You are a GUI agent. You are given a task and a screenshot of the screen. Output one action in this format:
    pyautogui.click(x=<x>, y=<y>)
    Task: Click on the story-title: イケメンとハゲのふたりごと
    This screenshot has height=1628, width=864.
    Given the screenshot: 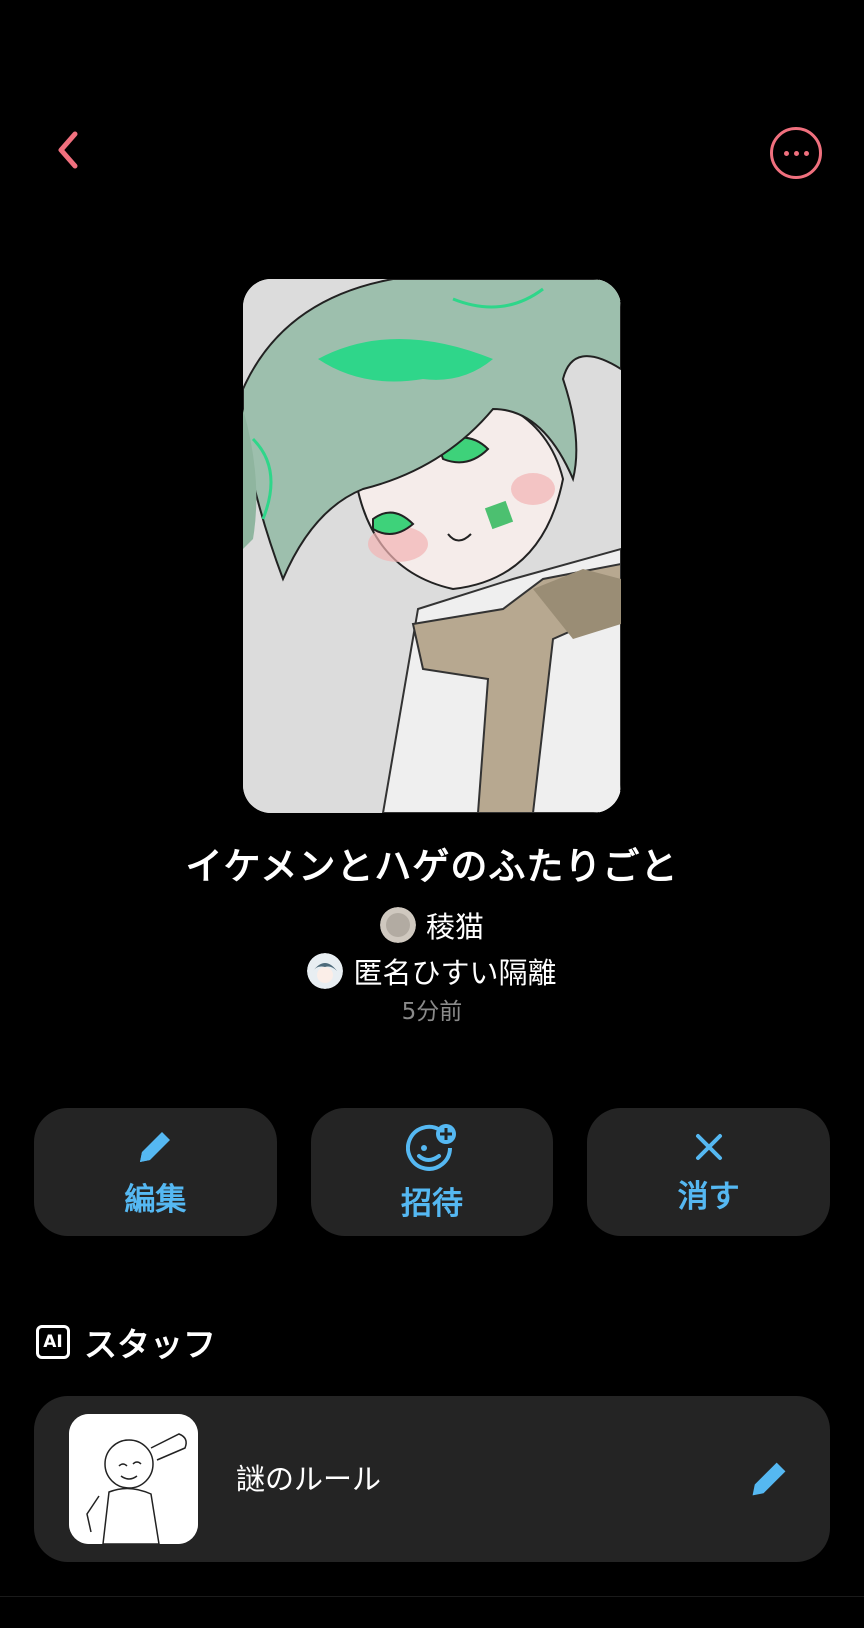 What is the action you would take?
    pyautogui.click(x=432, y=866)
    